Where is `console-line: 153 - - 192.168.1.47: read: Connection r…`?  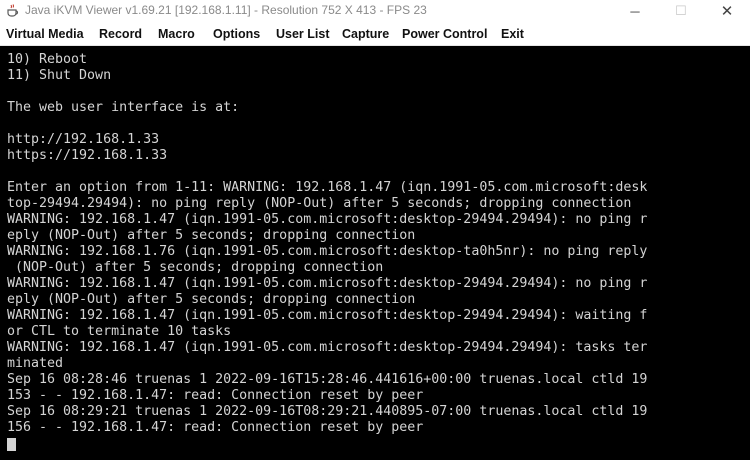
console-line: 153 - - 192.168.1.47: read: Connection r… is located at coordinates (215, 395).